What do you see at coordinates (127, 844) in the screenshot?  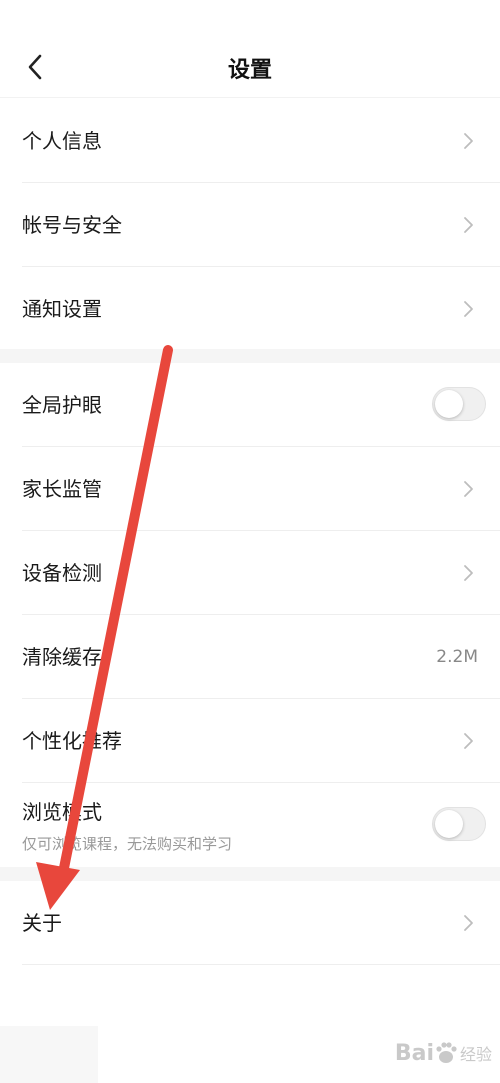 I see `settings-item-sublabel: 仅可浏览课程，无法购买和学习` at bounding box center [127, 844].